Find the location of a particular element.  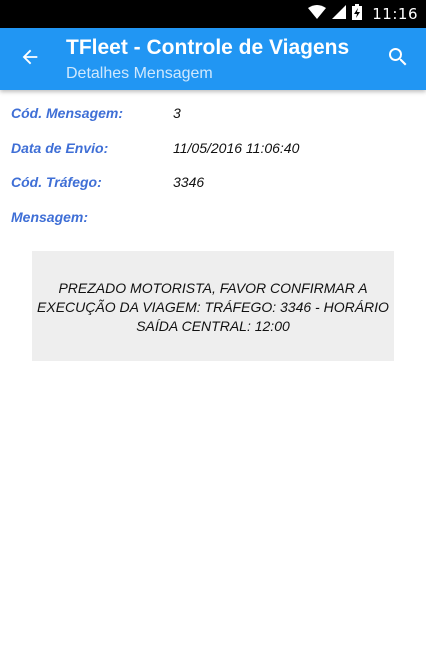

app-subtitle: Detalhes Mensagem is located at coordinates (139, 73).